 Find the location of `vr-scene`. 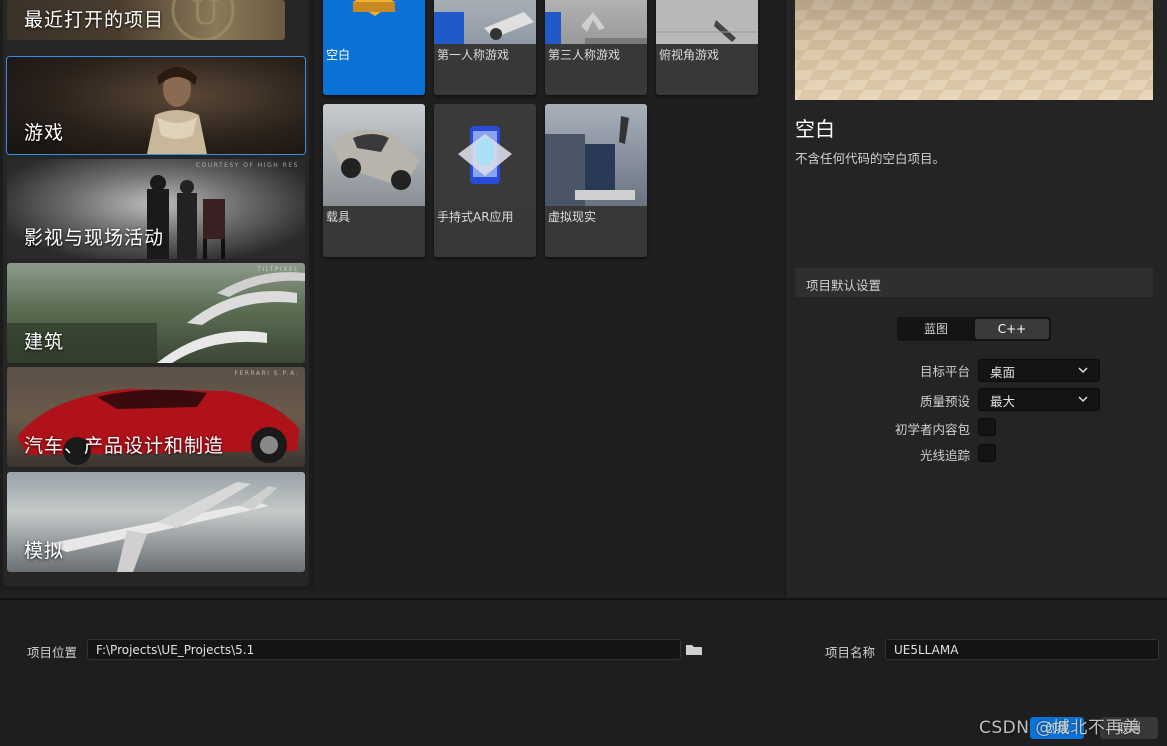

vr-scene is located at coordinates (590, 161).